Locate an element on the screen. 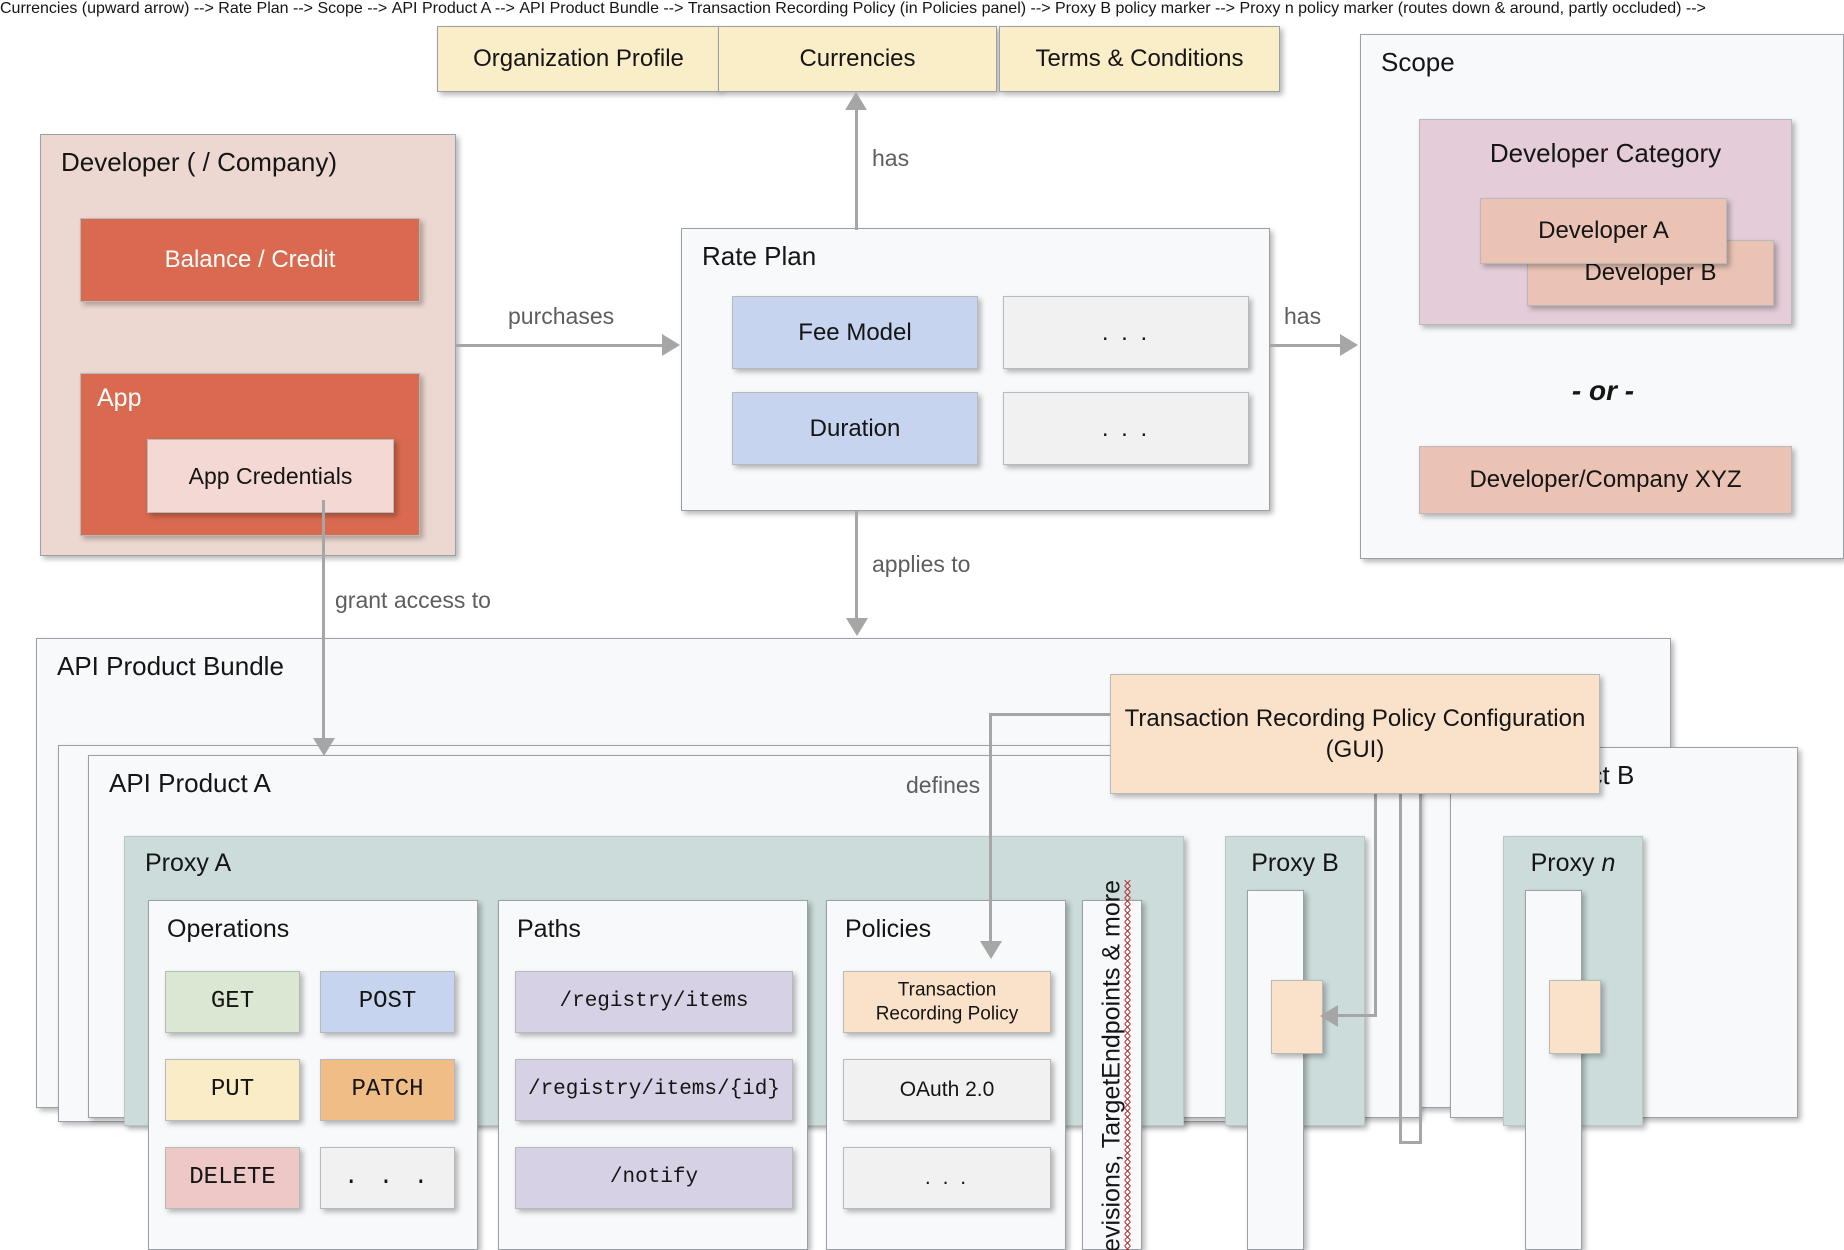  proxy-n-label: Proxy n is located at coordinates (1573, 863).